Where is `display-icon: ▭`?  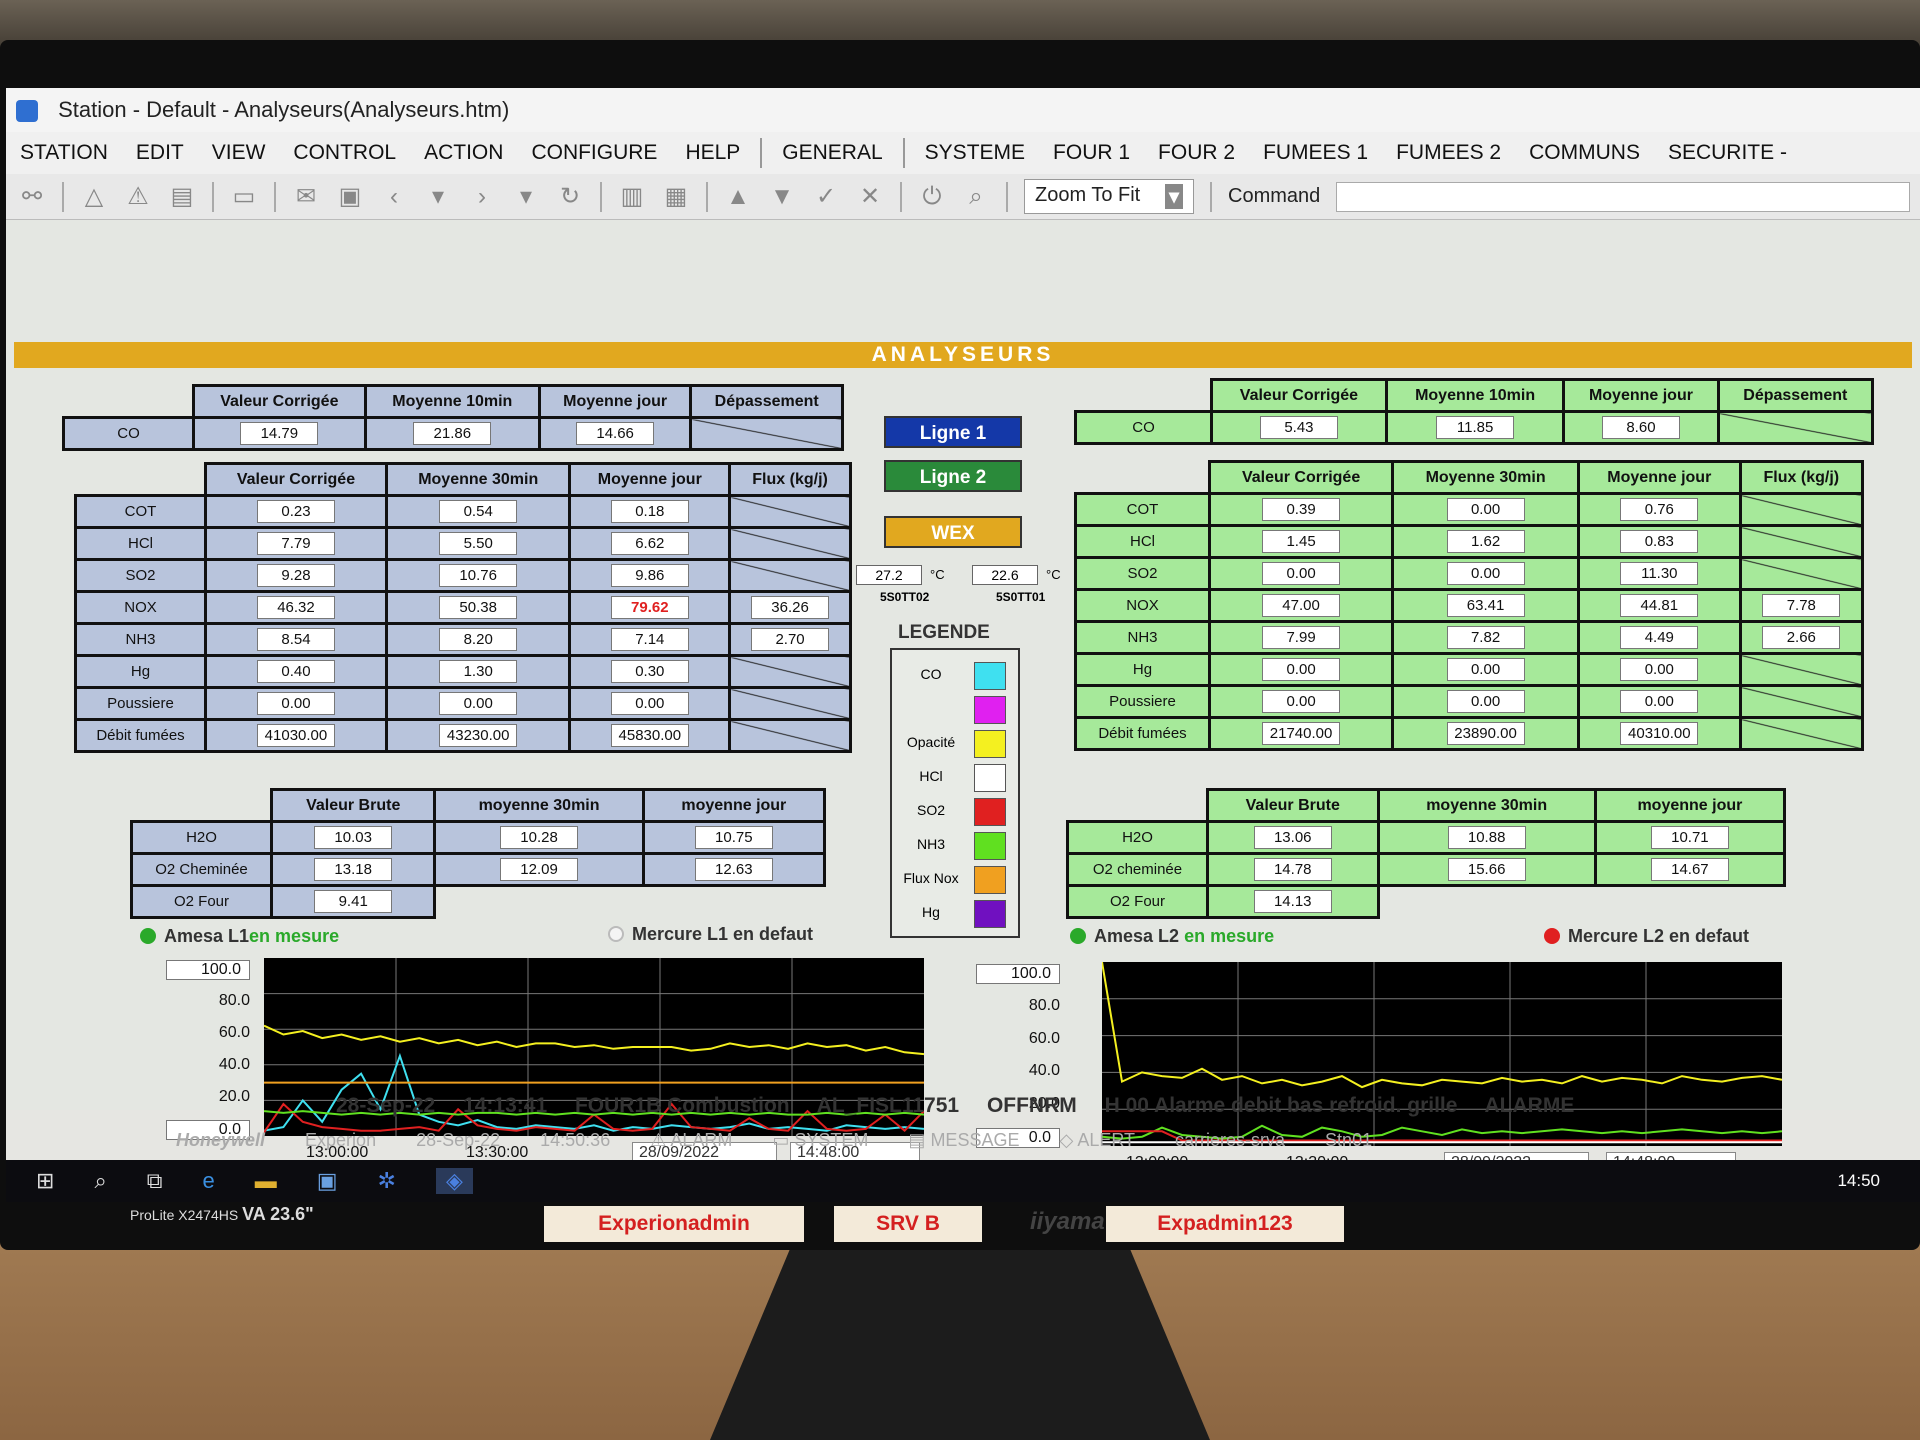
display-icon: ▭ is located at coordinates (244, 196).